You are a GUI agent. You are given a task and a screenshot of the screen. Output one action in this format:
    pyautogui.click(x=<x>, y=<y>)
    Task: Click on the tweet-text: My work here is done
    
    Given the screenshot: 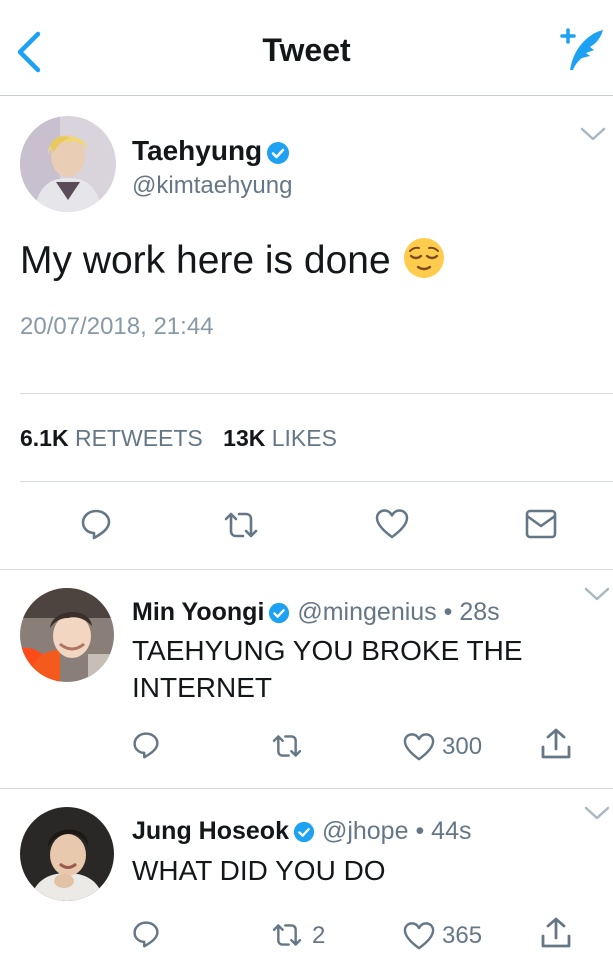 What is the action you would take?
    pyautogui.click(x=232, y=260)
    